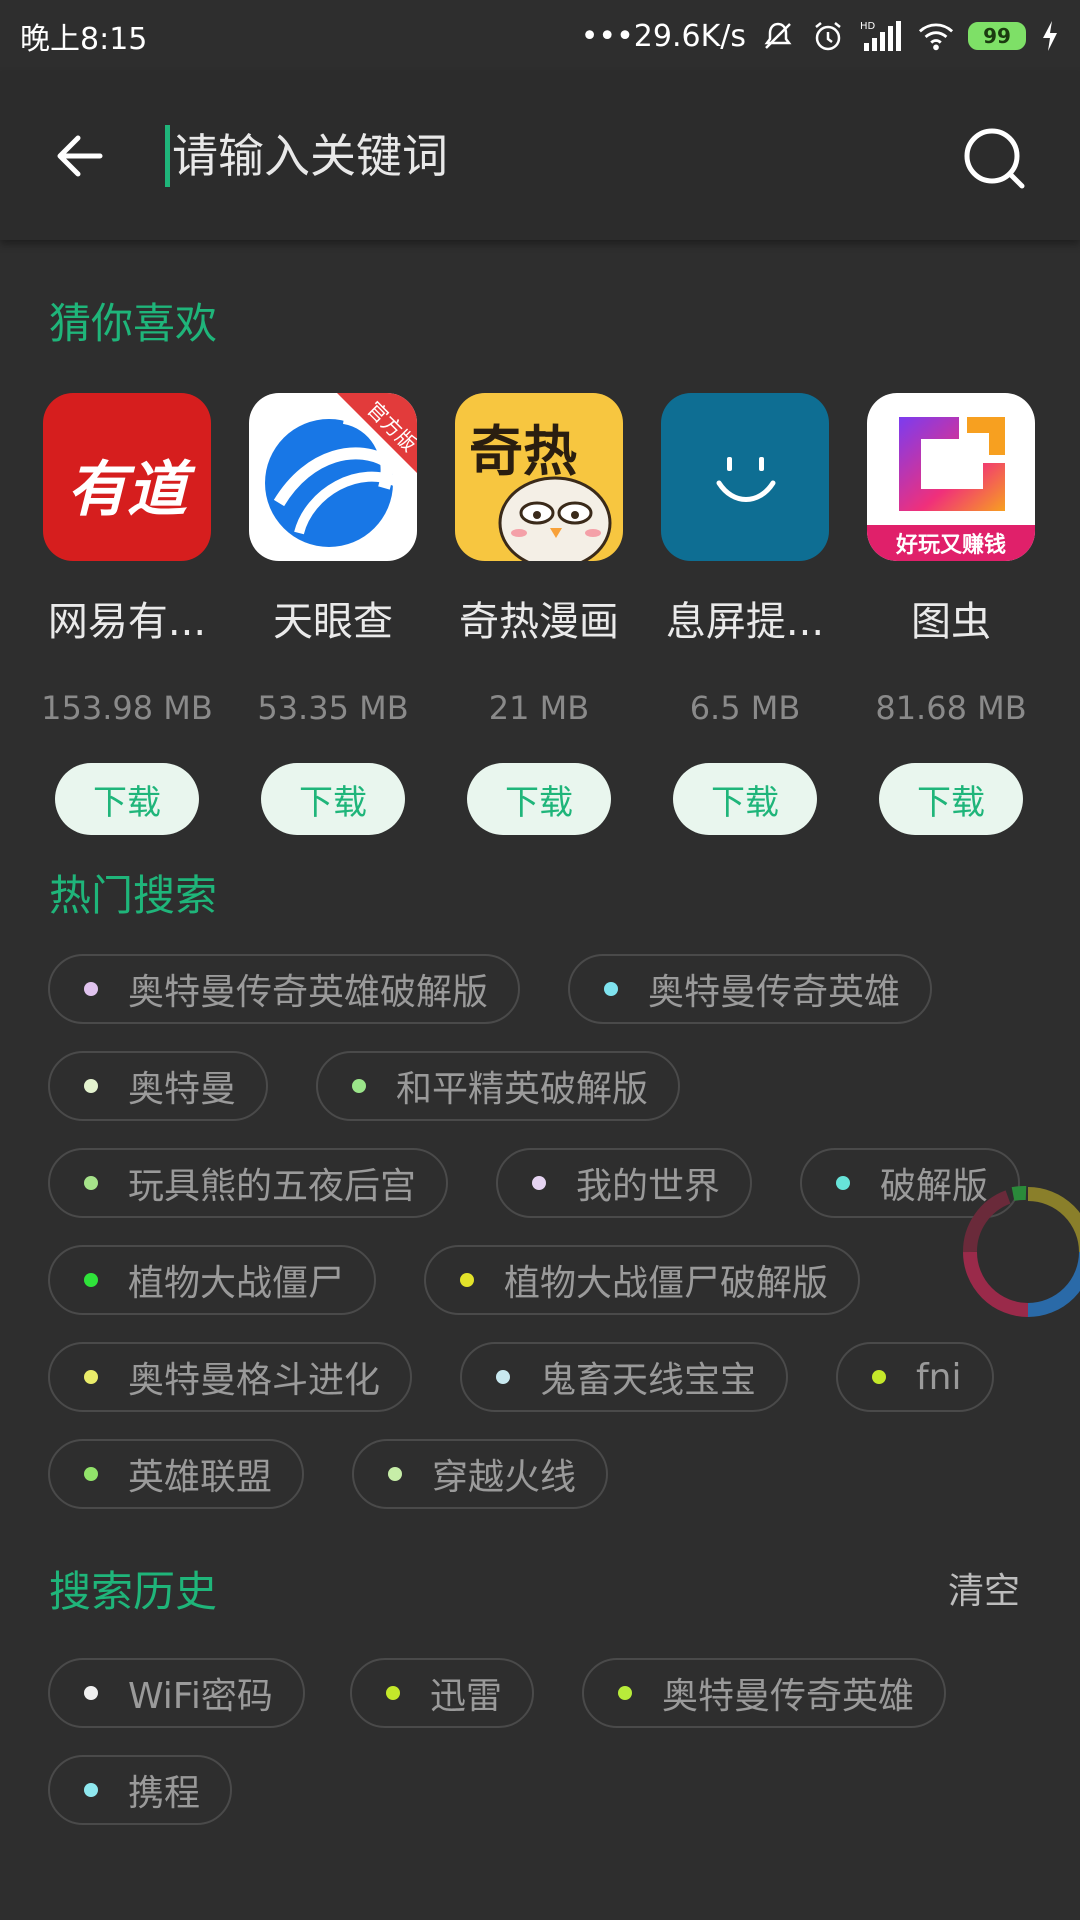  What do you see at coordinates (539, 708) in the screenshot?
I see `app-size: 21 MB` at bounding box center [539, 708].